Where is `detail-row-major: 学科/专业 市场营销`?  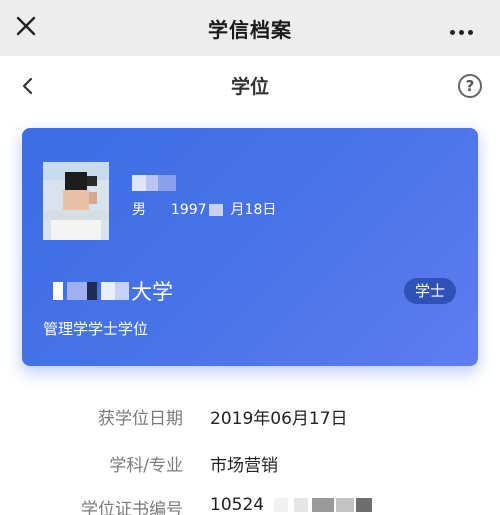 detail-row-major: 学科/专业 市场营销 is located at coordinates (250, 466).